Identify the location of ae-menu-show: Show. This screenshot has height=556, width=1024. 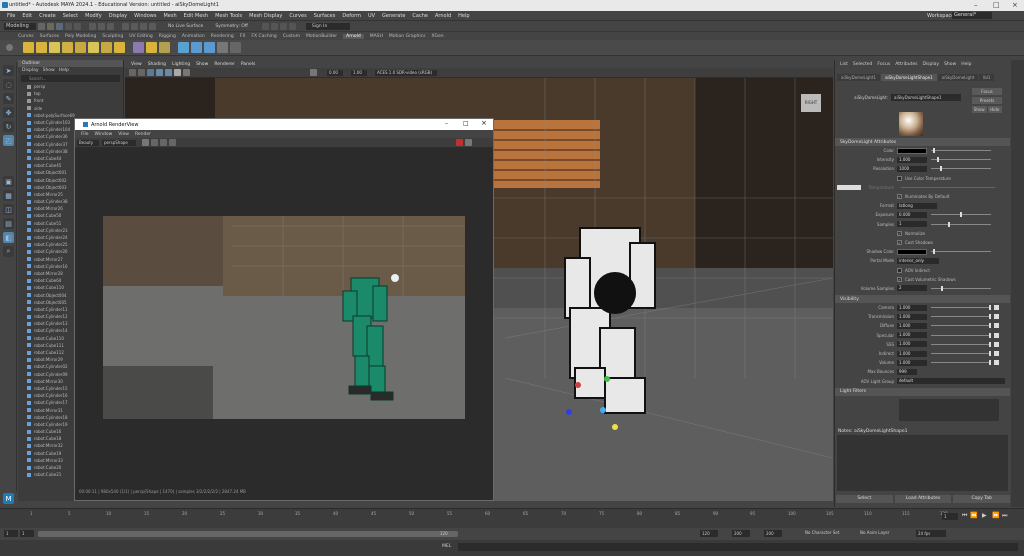
(950, 64).